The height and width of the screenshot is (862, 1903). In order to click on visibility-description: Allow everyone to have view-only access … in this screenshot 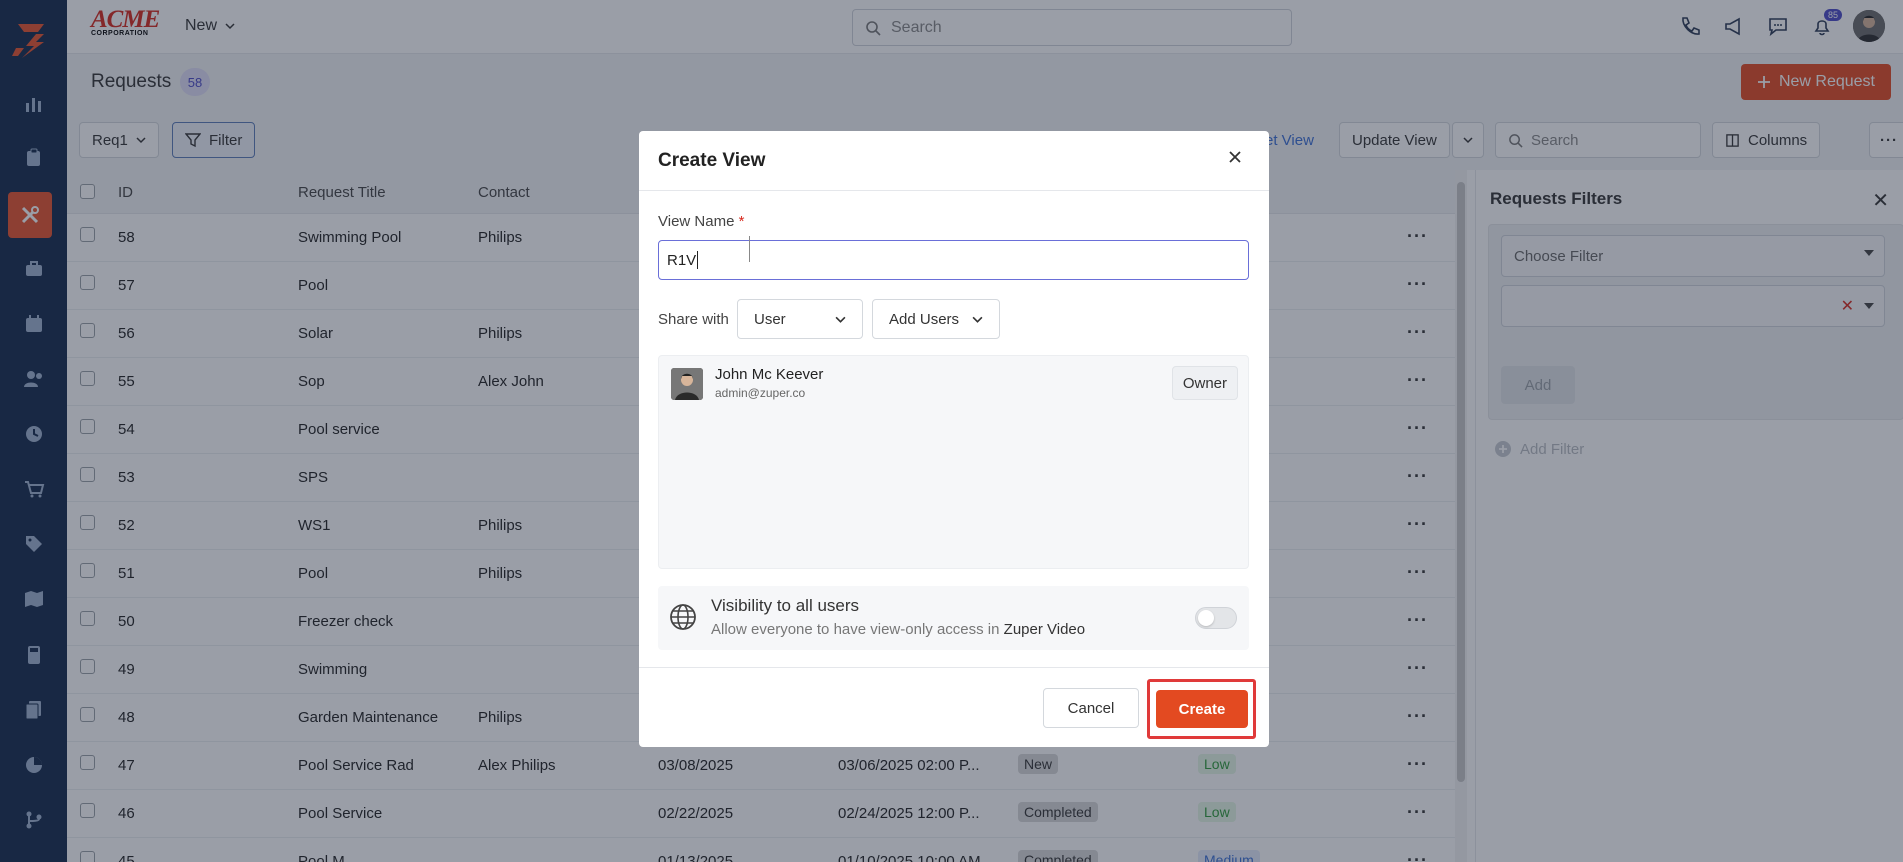, I will do `click(898, 629)`.